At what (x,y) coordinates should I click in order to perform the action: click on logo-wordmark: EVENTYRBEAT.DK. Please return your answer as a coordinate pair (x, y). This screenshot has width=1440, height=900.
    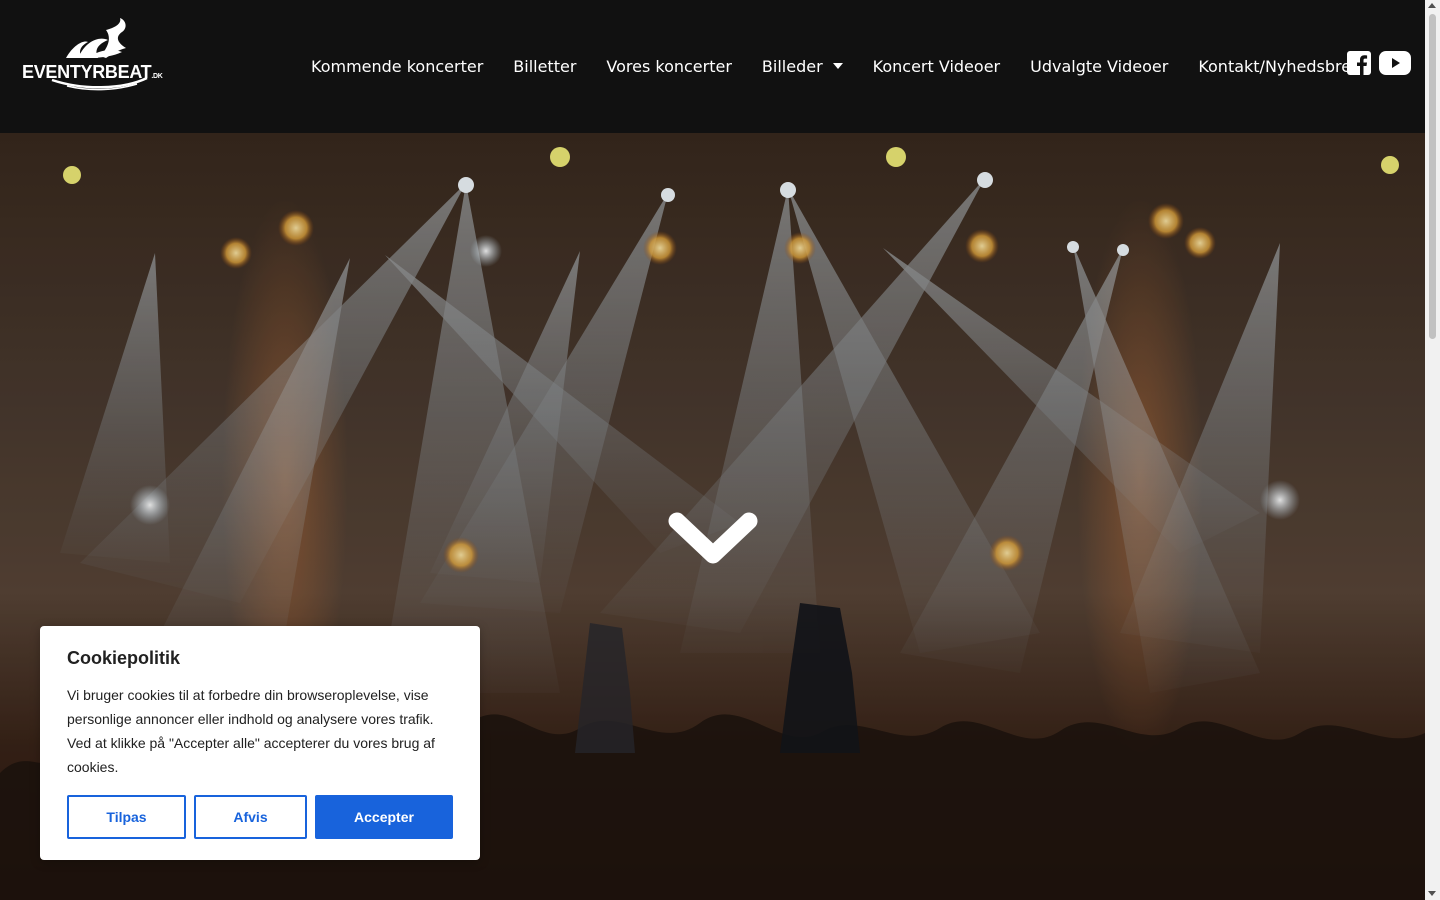
    Looking at the image, I should click on (92, 72).